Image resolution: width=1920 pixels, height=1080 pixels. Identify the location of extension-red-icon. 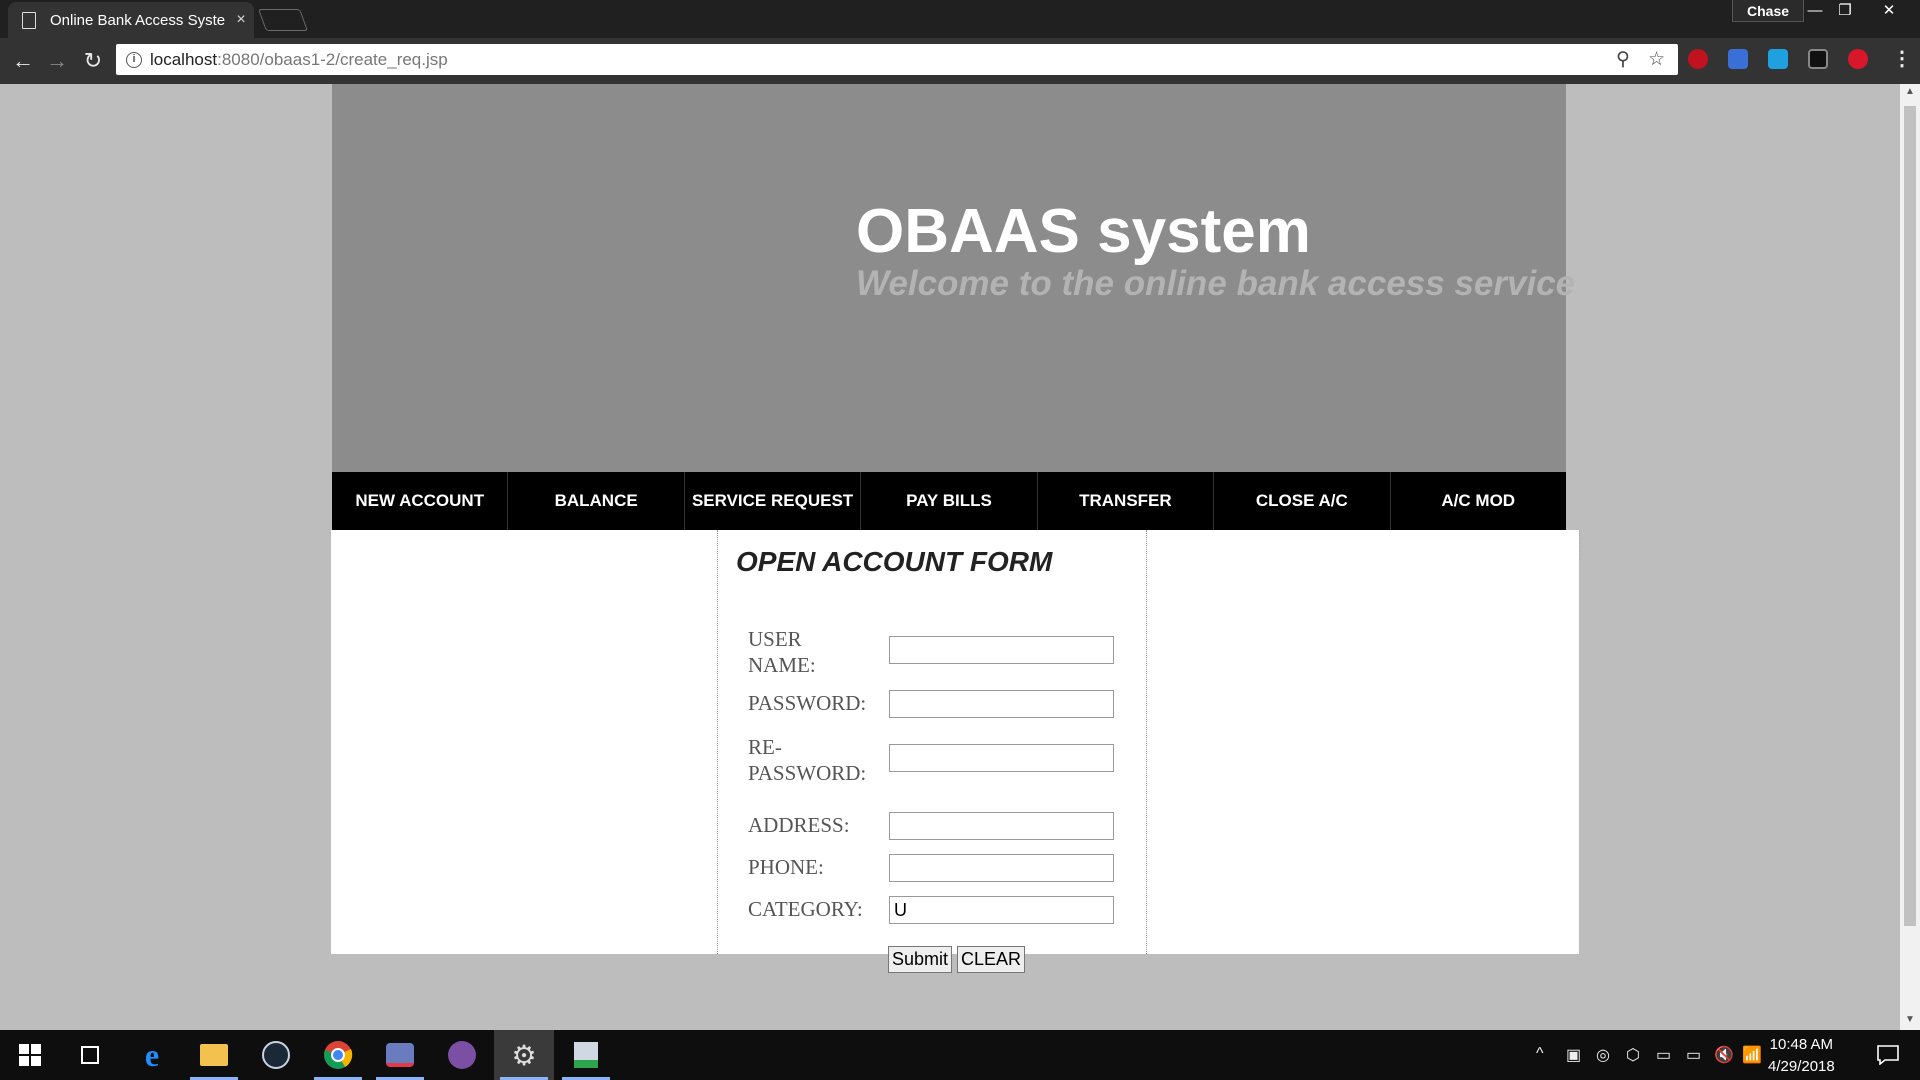
(1858, 59).